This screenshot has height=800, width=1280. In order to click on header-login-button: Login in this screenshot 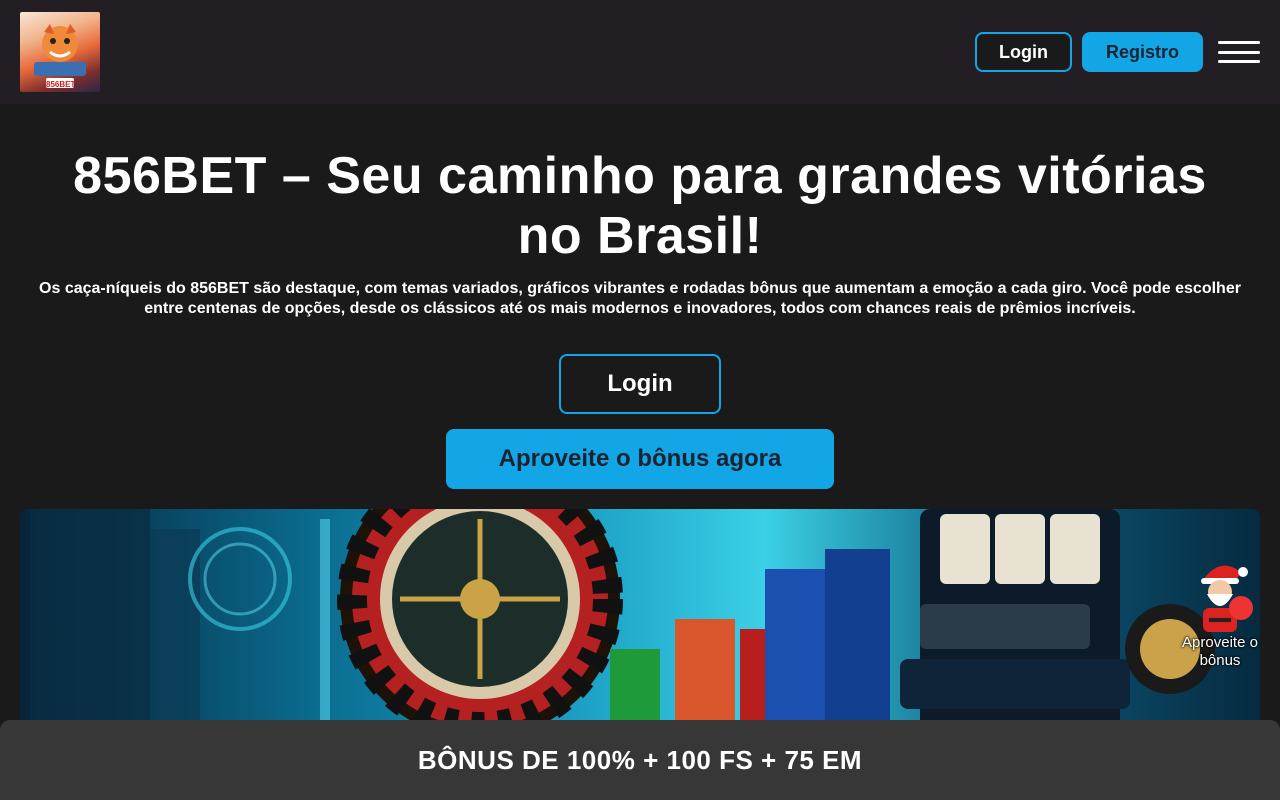, I will do `click(1023, 52)`.